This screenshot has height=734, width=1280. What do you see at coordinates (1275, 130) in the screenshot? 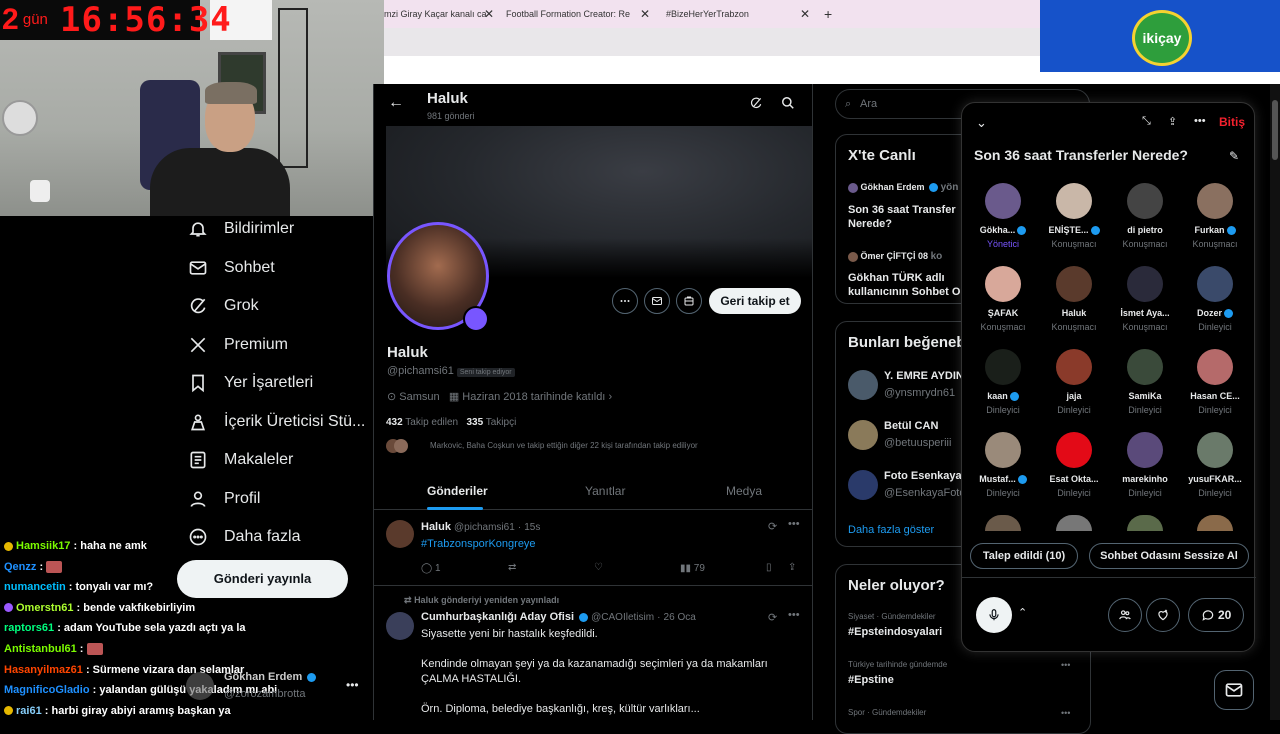
I see `scrollbar-thumb` at bounding box center [1275, 130].